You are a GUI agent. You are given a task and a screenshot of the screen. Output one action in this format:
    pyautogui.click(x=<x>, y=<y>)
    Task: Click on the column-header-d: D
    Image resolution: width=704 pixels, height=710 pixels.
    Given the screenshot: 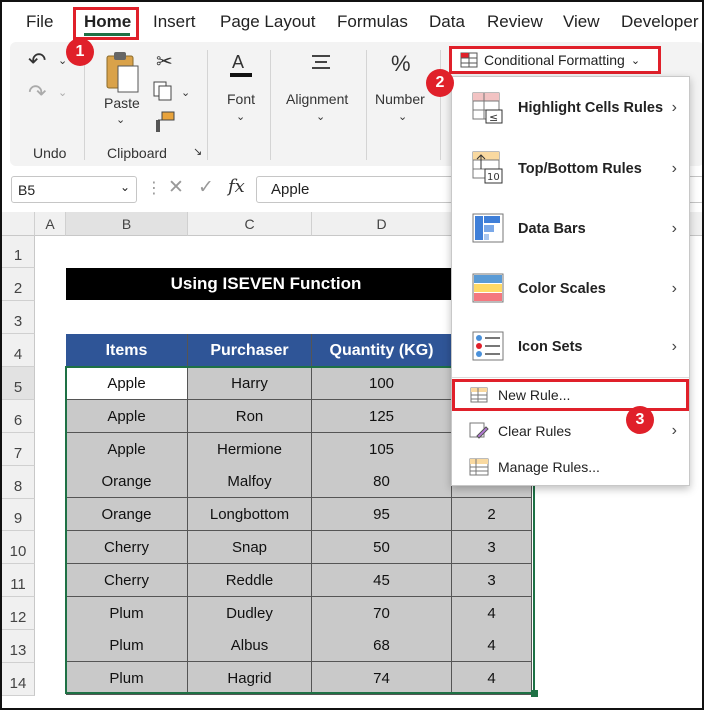 What is the action you would take?
    pyautogui.click(x=382, y=224)
    